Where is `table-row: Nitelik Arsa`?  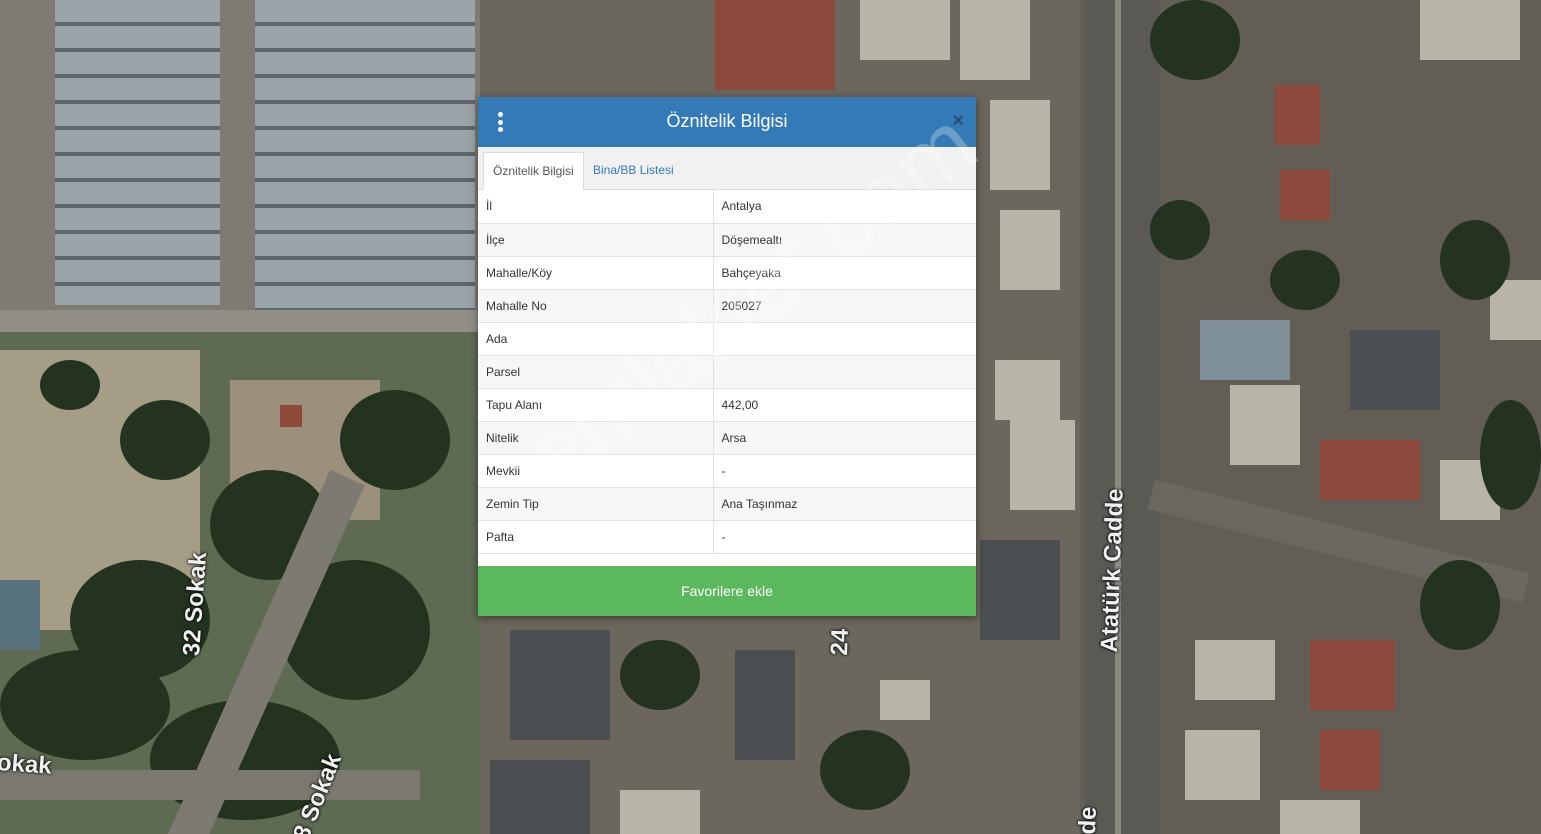 table-row: Nitelik Arsa is located at coordinates (727, 438).